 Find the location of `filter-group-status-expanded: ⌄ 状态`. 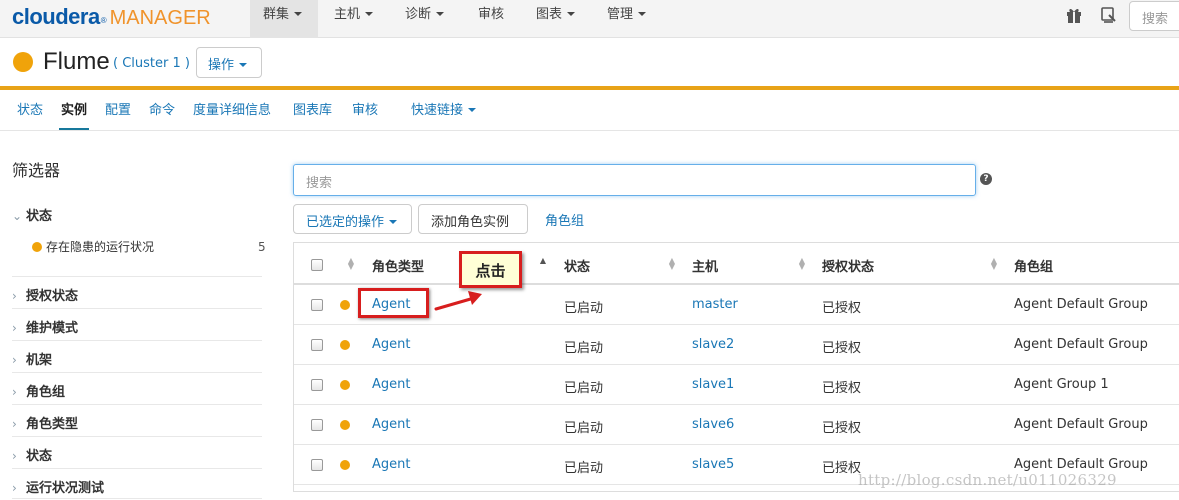

filter-group-status-expanded: ⌄ 状态 is located at coordinates (32, 214).